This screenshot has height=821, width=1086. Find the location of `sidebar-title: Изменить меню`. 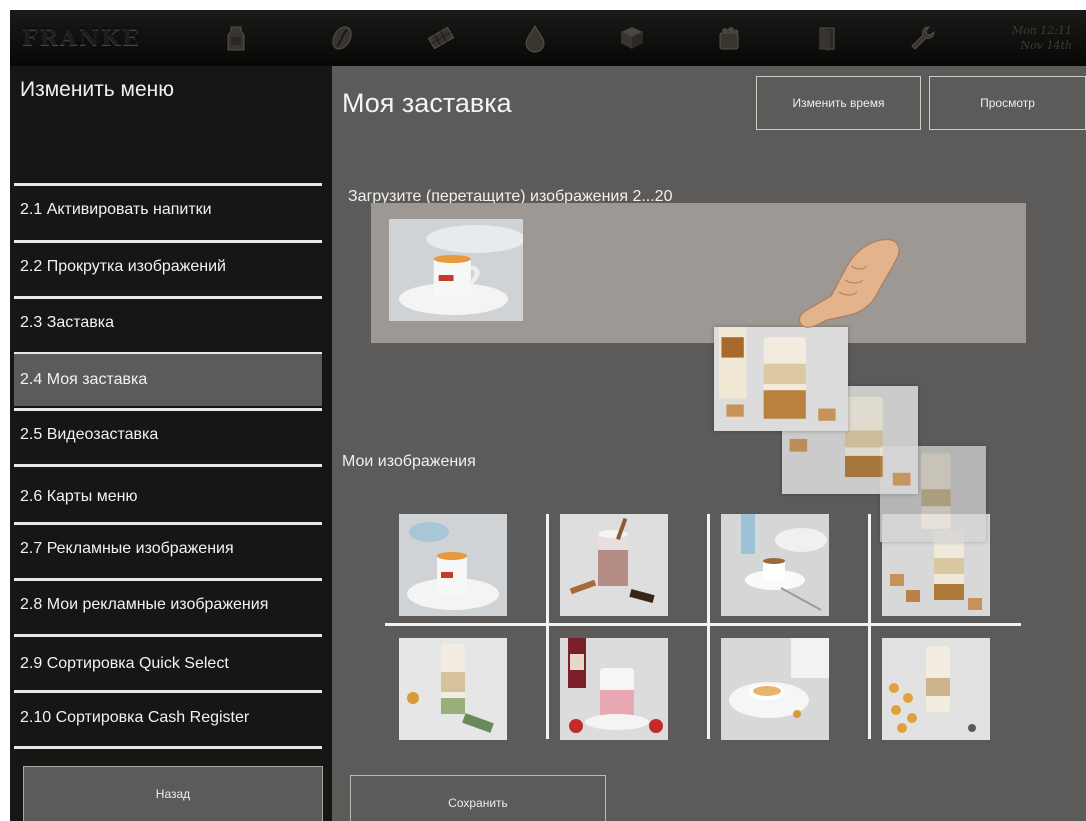

sidebar-title: Изменить меню is located at coordinates (97, 89).